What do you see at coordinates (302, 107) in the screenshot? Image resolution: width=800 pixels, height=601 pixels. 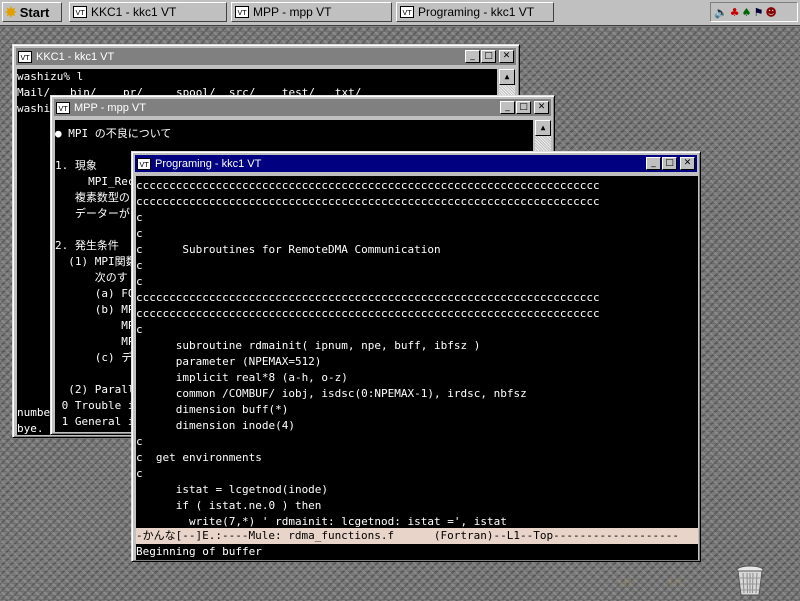 I see `title-bar: VT MPP - mpp VT _ □ ✕` at bounding box center [302, 107].